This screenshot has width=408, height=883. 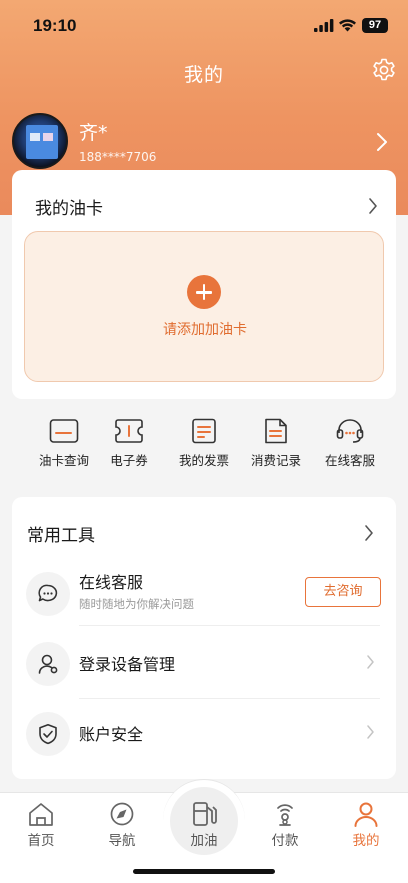 I want to click on plus-icon, so click(x=204, y=292).